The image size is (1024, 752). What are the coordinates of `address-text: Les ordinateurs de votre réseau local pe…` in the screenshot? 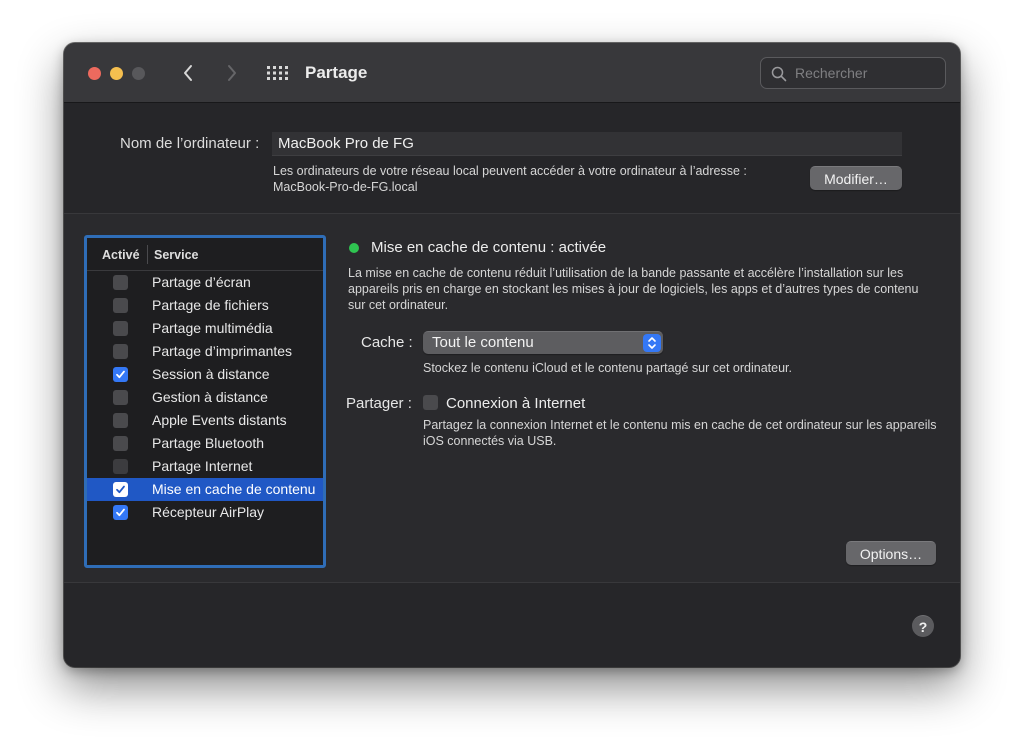 It's located at (510, 171).